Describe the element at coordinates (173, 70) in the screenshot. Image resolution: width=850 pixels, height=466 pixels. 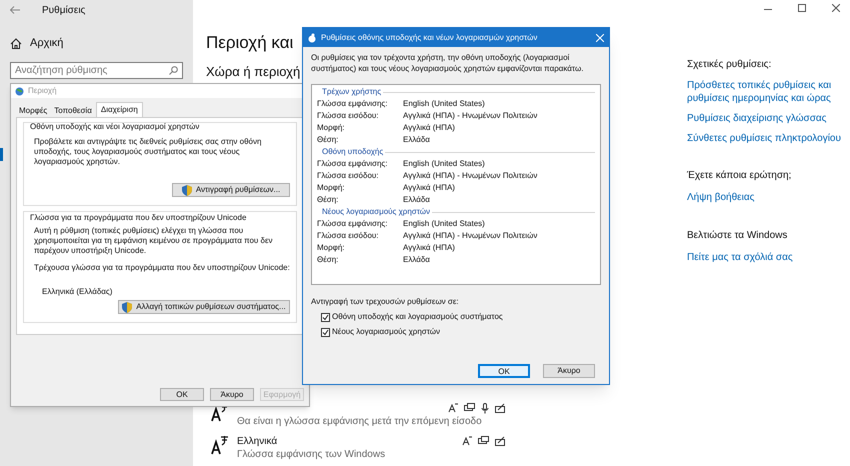
I see `search-icon` at that location.